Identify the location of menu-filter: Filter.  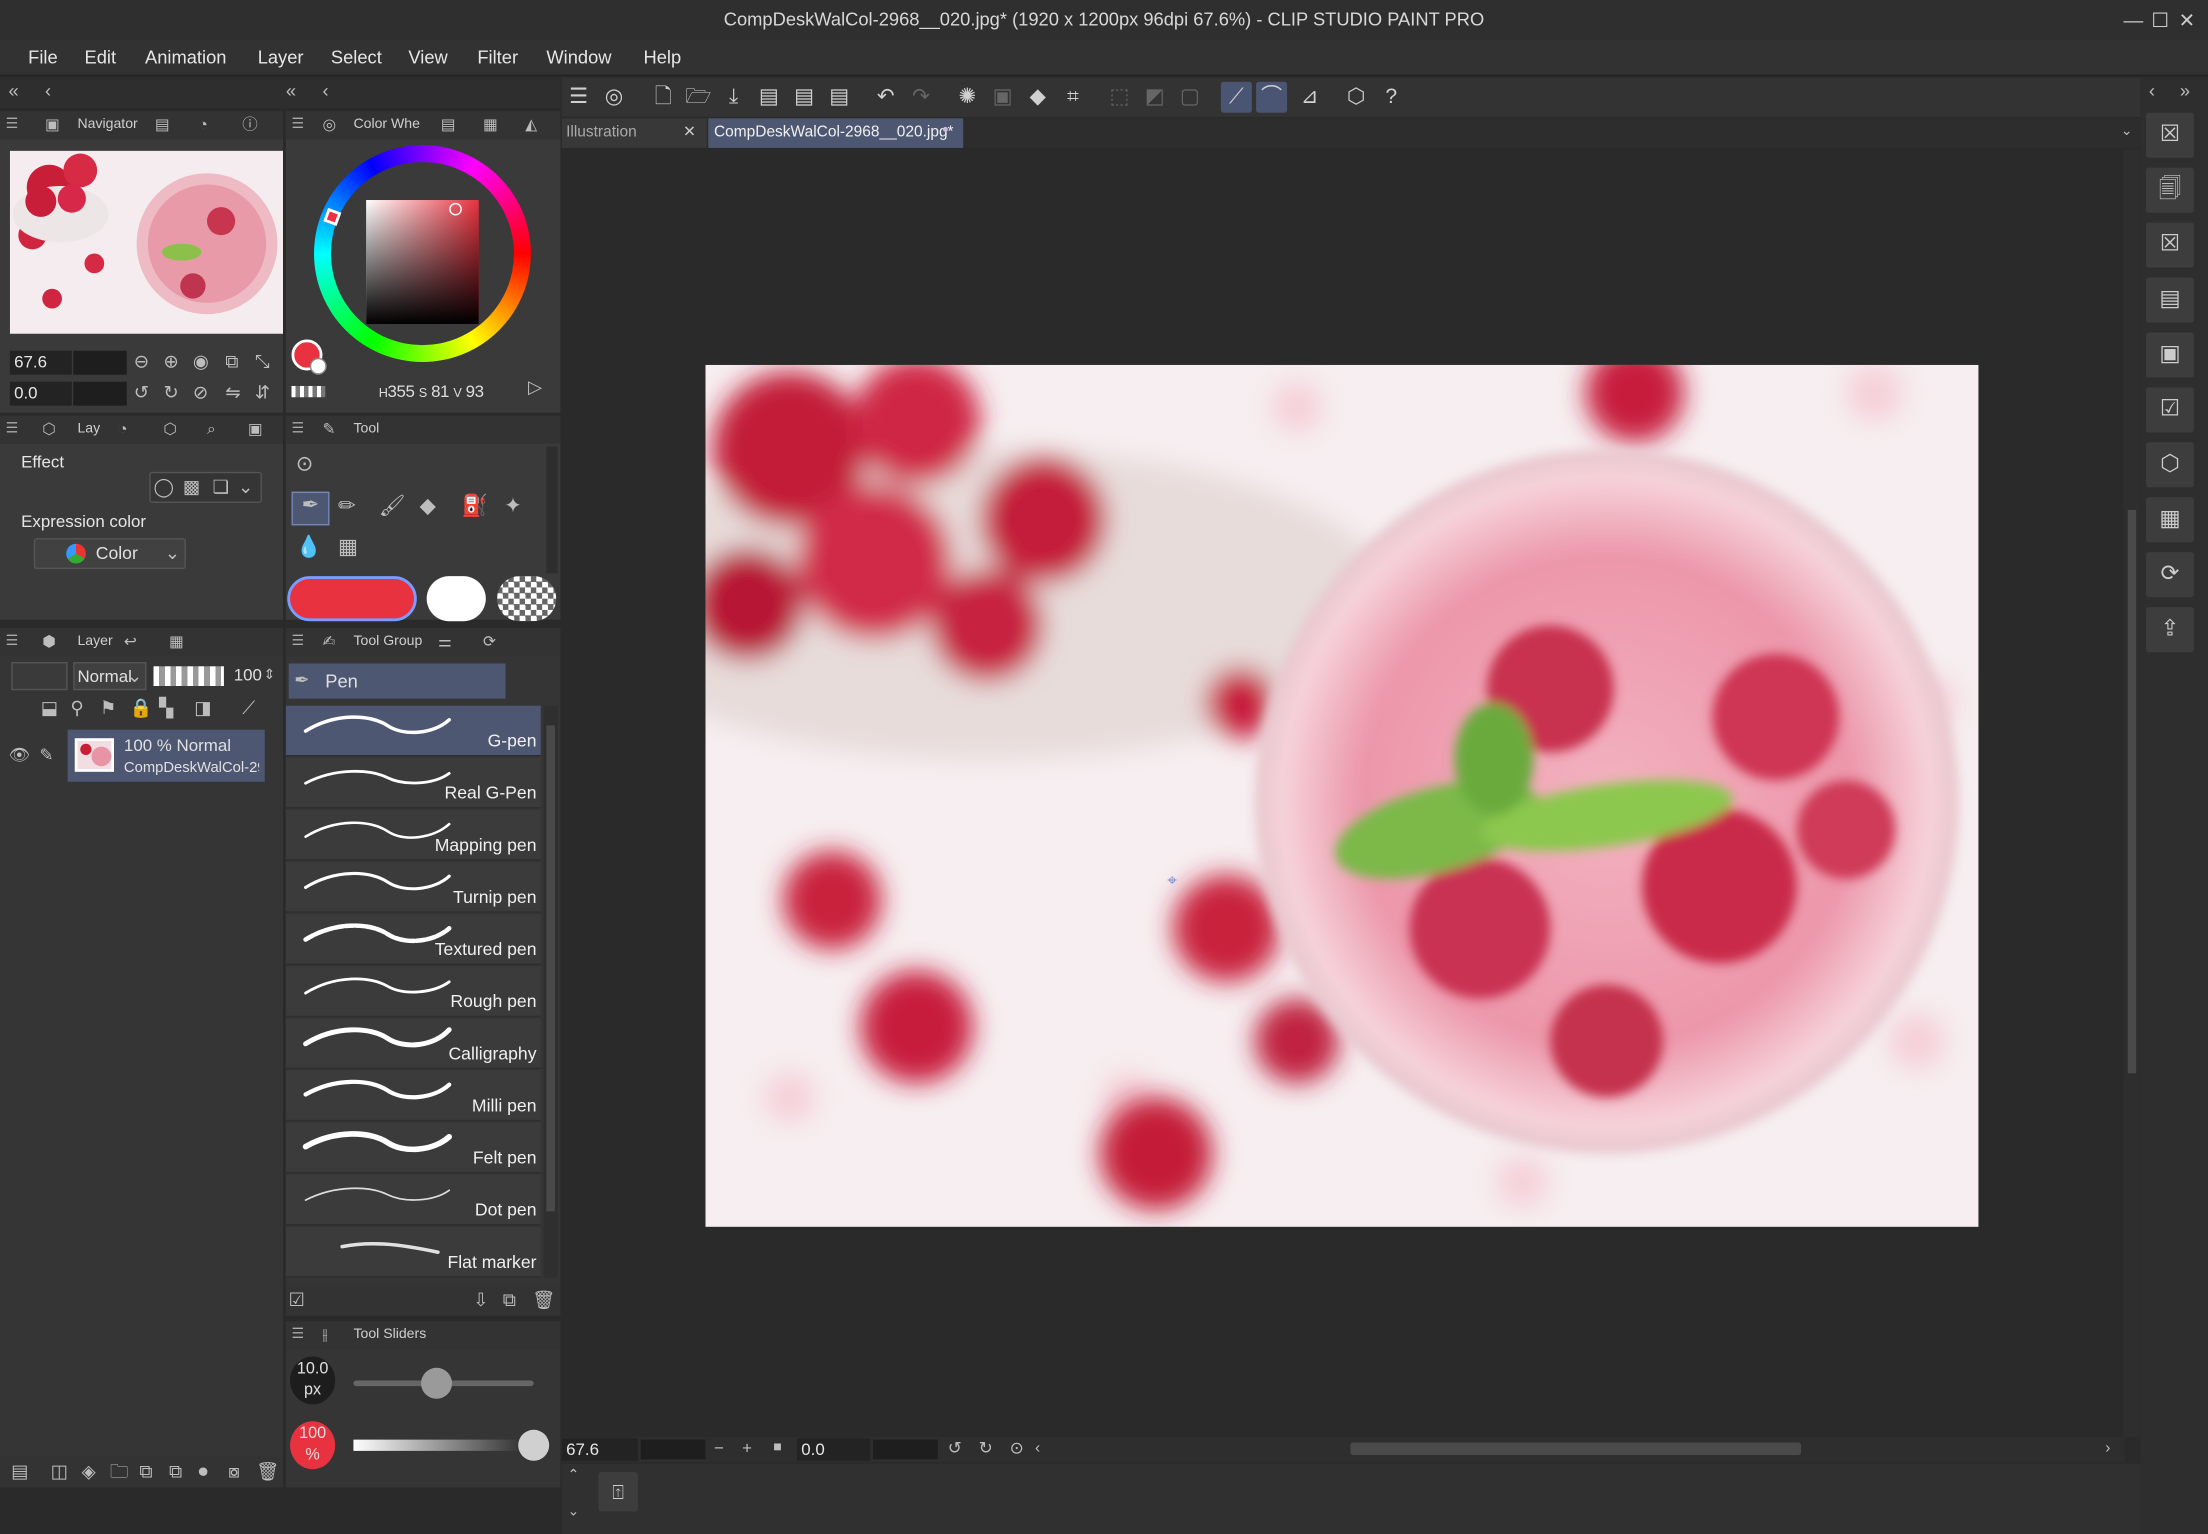
(497, 56).